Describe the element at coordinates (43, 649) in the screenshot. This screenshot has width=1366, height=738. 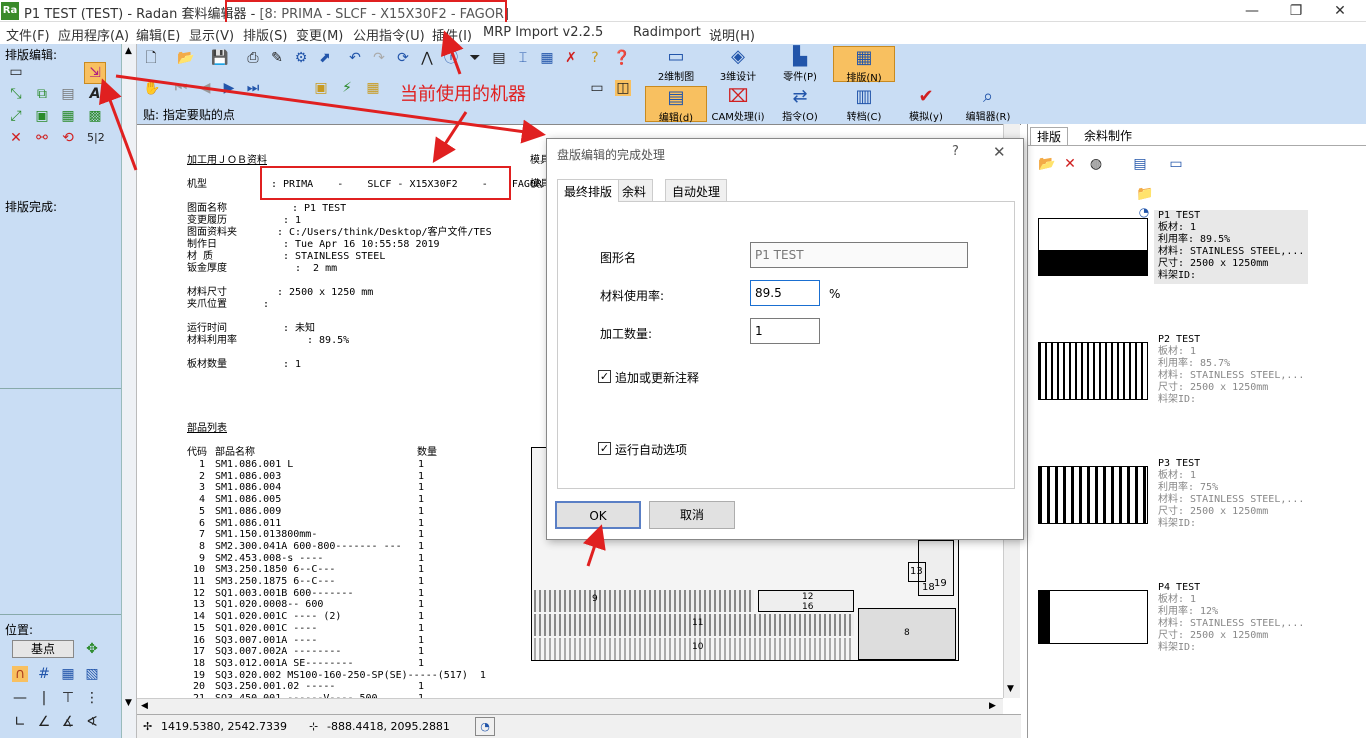
I see `base-point-button: 基点` at that location.